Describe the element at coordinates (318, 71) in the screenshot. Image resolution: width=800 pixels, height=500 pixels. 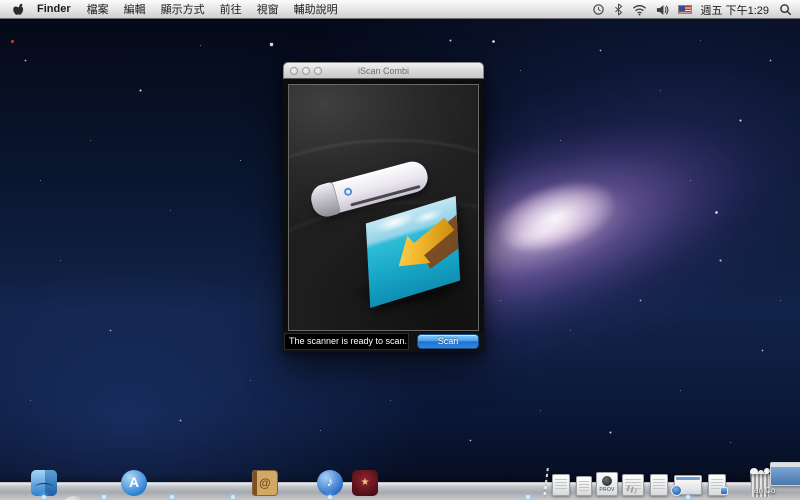
I see `zoom-button` at that location.